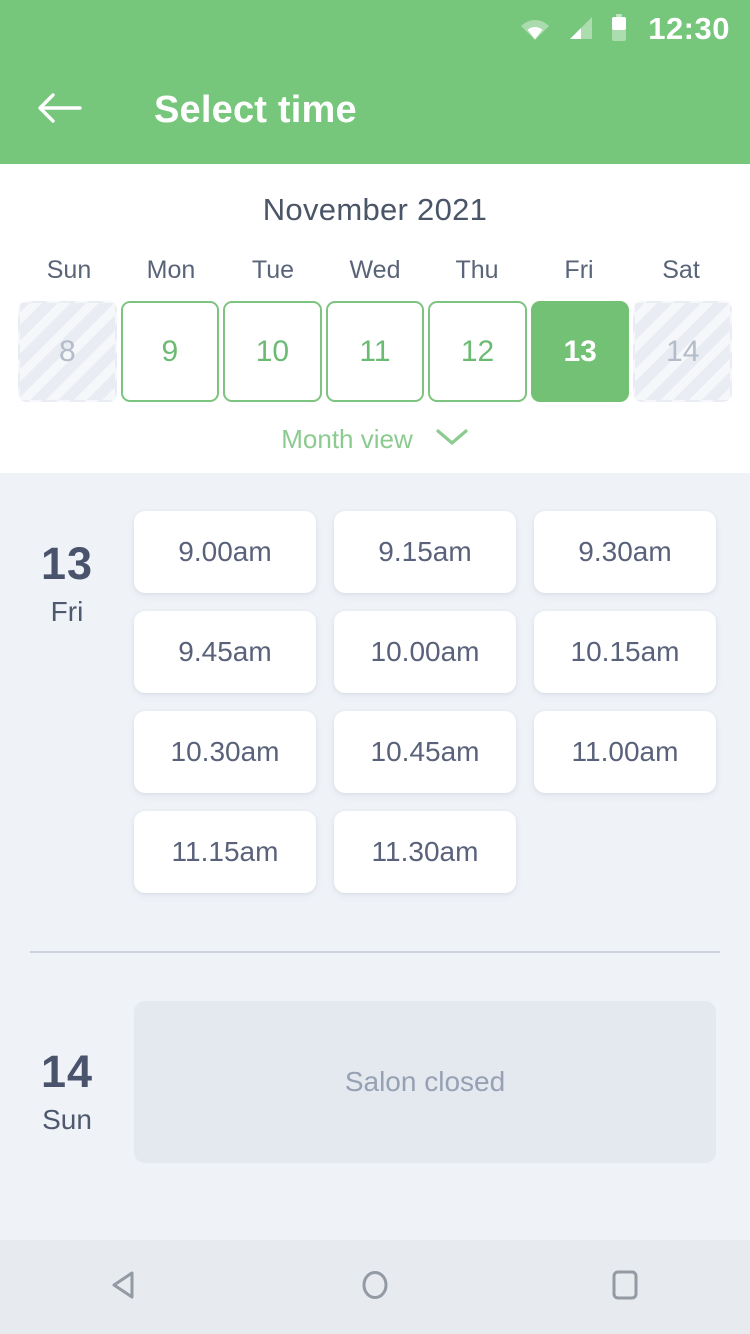  What do you see at coordinates (225, 852) in the screenshot?
I see `time-slot: 11.15am` at bounding box center [225, 852].